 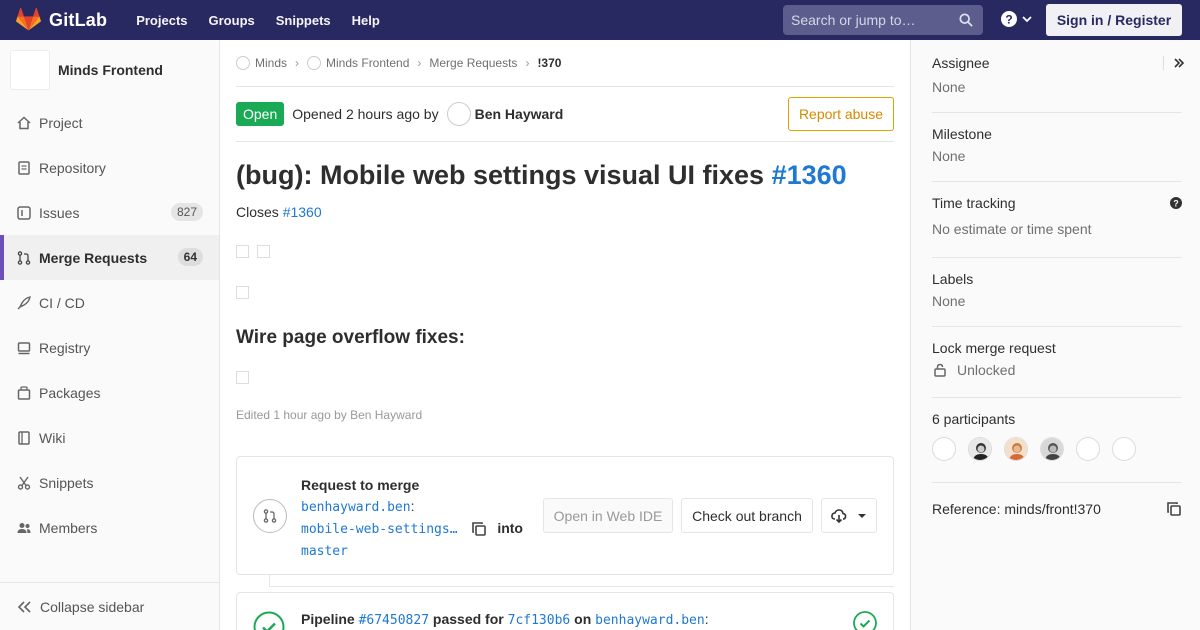 What do you see at coordinates (61, 122) in the screenshot?
I see `sidebar-item-label: Project` at bounding box center [61, 122].